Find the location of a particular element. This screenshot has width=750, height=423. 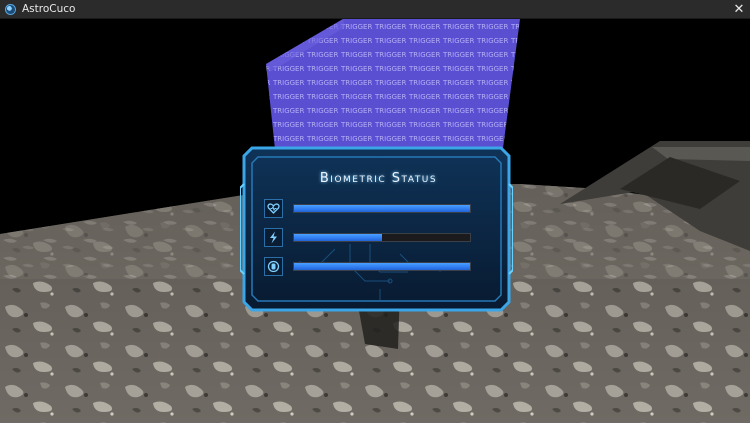

stat-row-energy is located at coordinates (370, 238).